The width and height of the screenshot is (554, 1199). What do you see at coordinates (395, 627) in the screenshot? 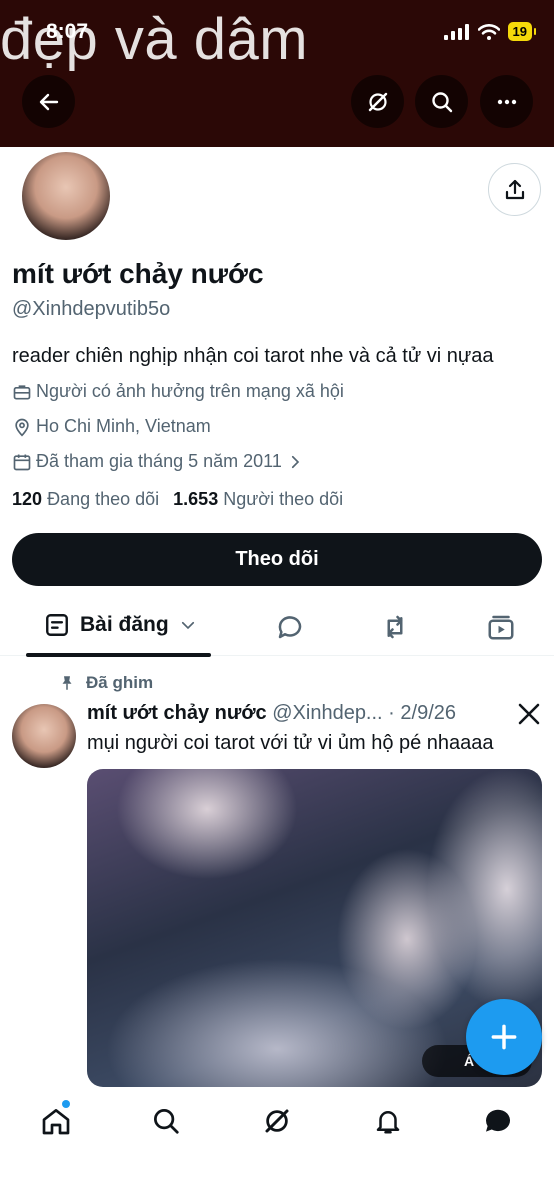
I see `repost-icon` at bounding box center [395, 627].